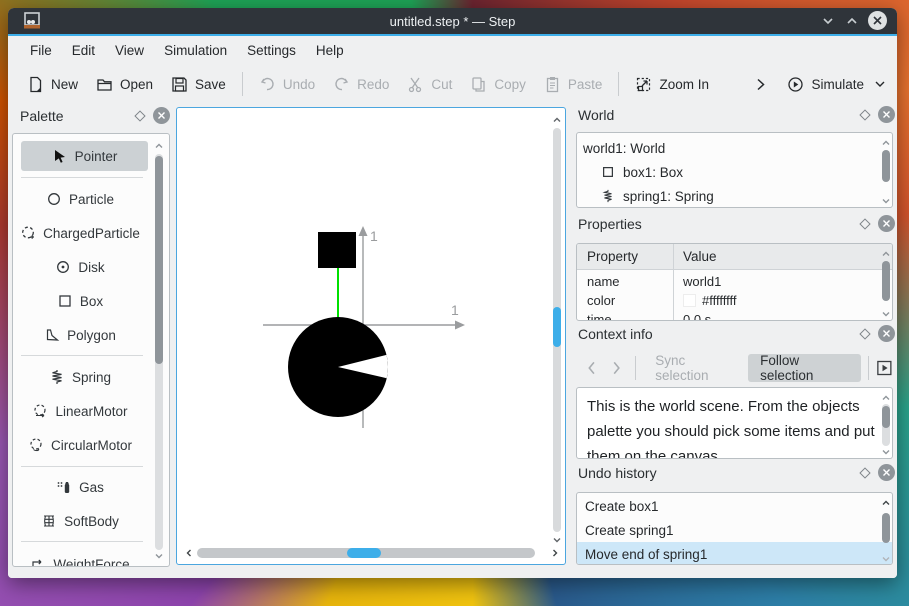  What do you see at coordinates (80, 411) in the screenshot?
I see `palette-item-linearmotor: LinearMotor` at bounding box center [80, 411].